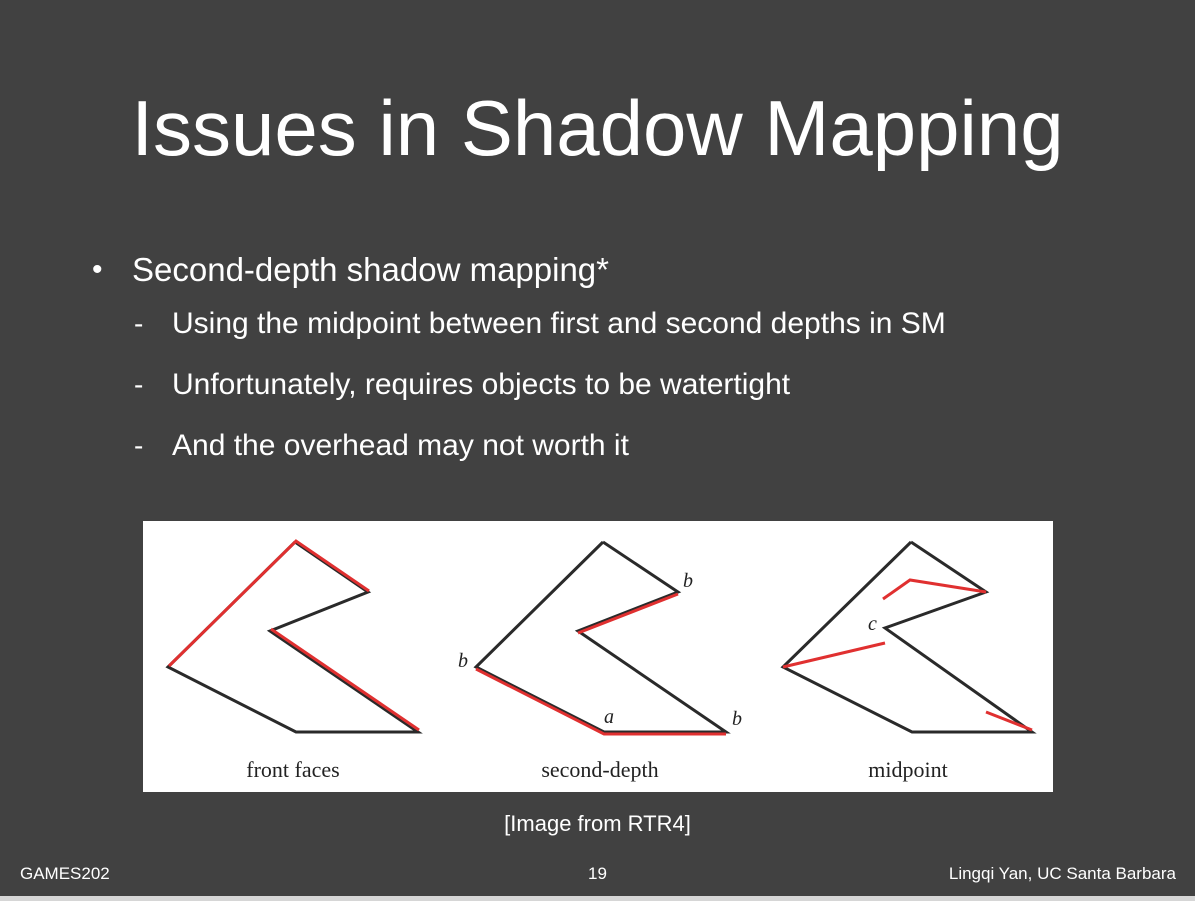 Image resolution: width=1195 pixels, height=901 pixels. What do you see at coordinates (597, 823) in the screenshot?
I see `figure-caption: [Image from RTR4]` at bounding box center [597, 823].